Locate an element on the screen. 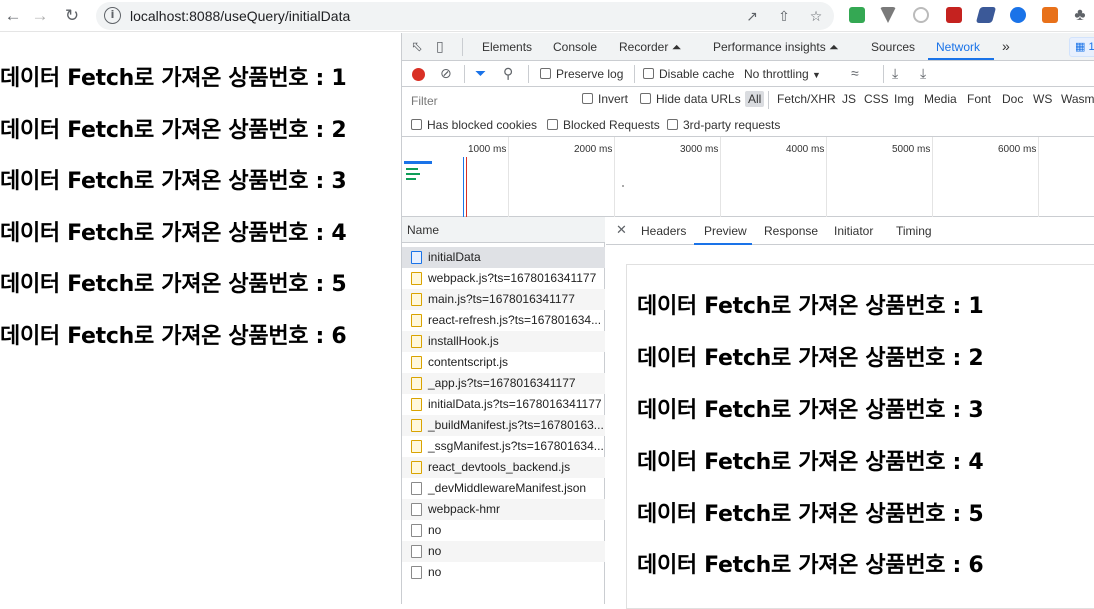  filter-type-css: CSS is located at coordinates (876, 99).